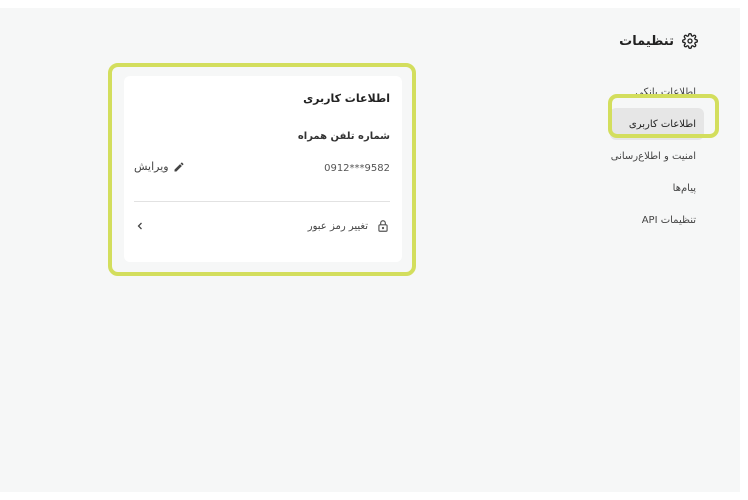 The height and width of the screenshot is (500, 748). What do you see at coordinates (151, 166) in the screenshot?
I see `edit-label: ویرایش` at bounding box center [151, 166].